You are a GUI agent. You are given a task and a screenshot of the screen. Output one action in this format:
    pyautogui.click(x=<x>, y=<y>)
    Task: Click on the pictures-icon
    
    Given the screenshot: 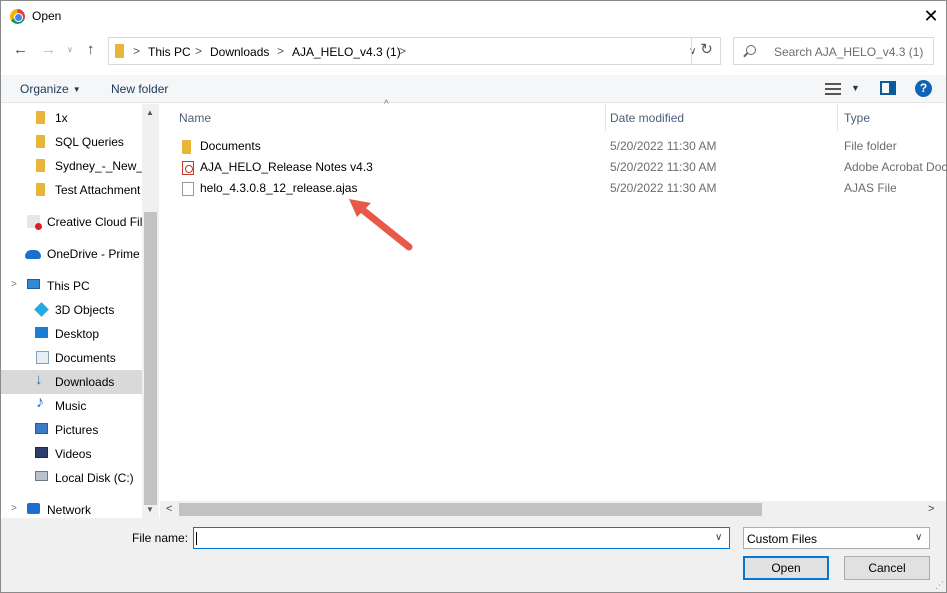 What is the action you would take?
    pyautogui.click(x=41, y=428)
    